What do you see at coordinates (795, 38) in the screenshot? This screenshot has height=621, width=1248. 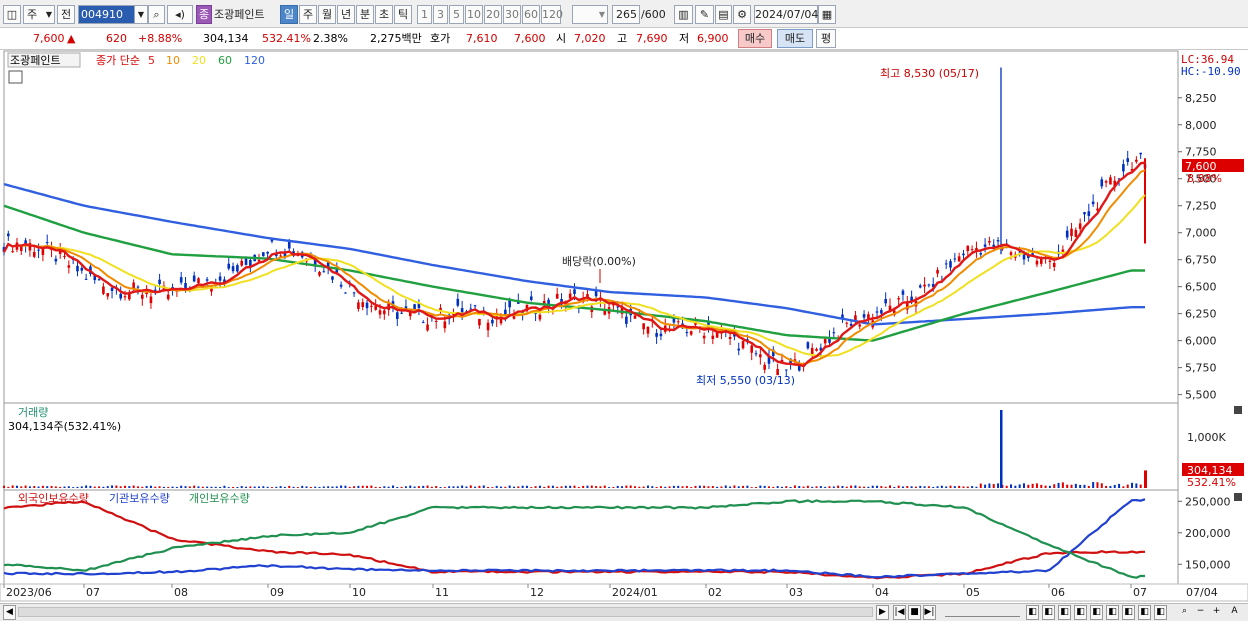 I see `sell-button: 매도` at bounding box center [795, 38].